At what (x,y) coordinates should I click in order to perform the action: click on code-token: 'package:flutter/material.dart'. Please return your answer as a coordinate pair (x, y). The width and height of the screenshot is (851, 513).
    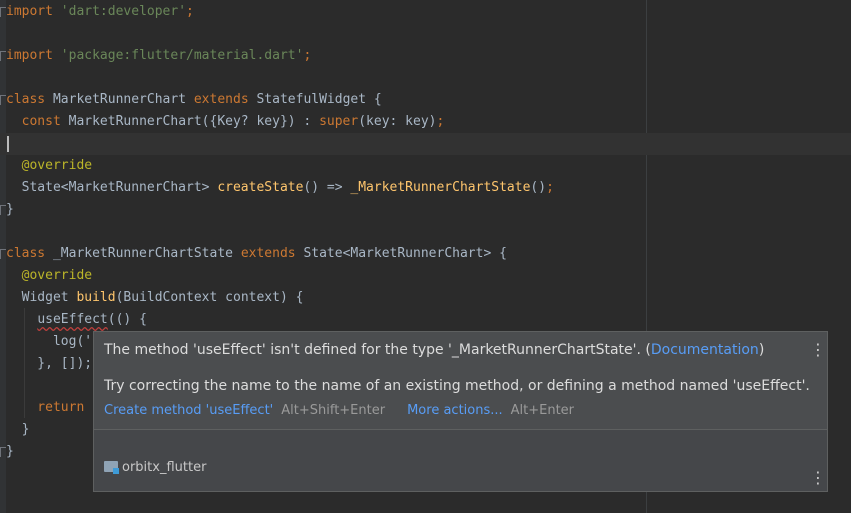
    Looking at the image, I should click on (182, 55).